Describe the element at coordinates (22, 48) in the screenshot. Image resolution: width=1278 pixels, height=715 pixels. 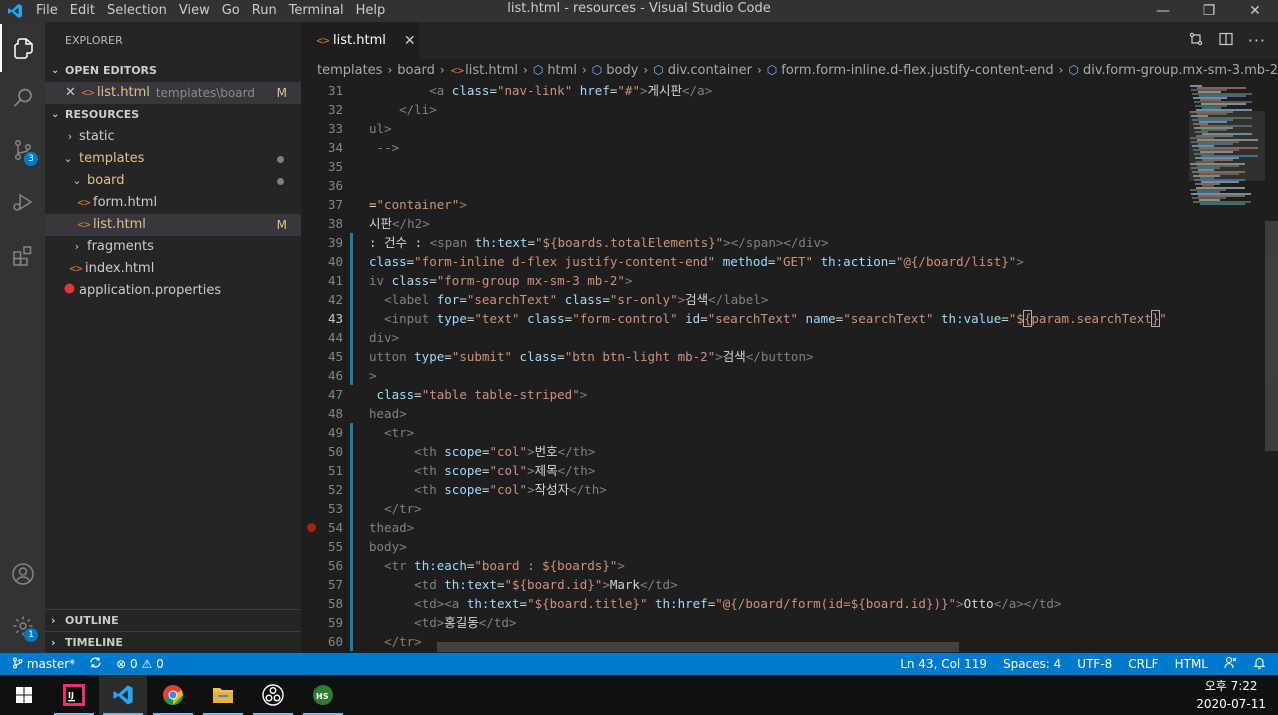
I see `files-icon` at that location.